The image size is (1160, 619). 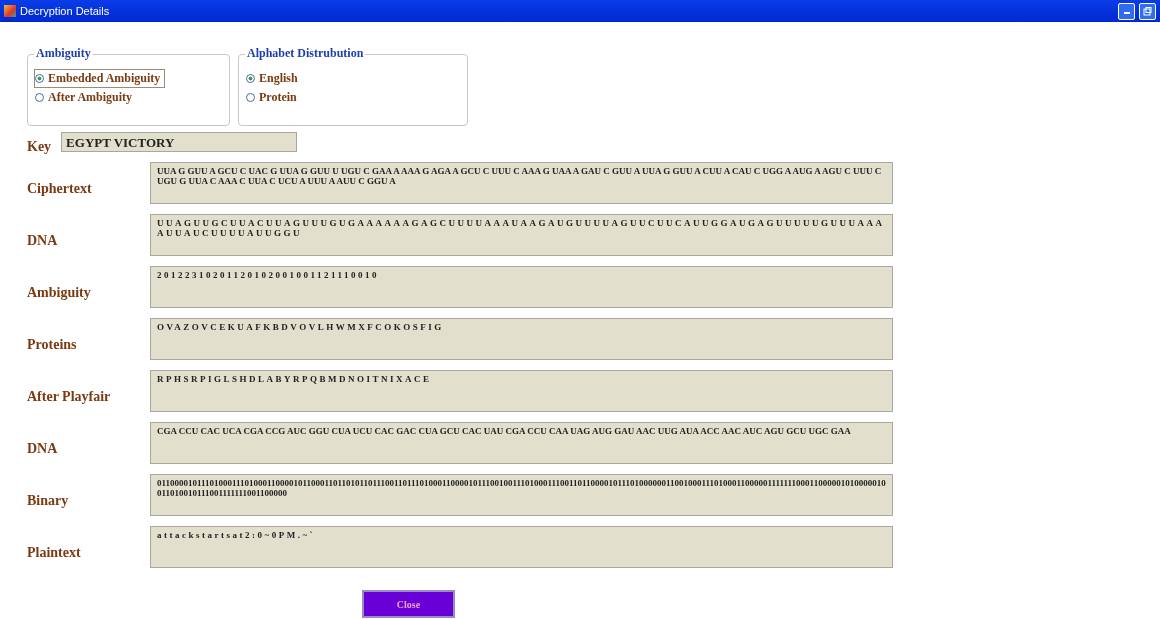 What do you see at coordinates (278, 78) in the screenshot?
I see `radio-label: English` at bounding box center [278, 78].